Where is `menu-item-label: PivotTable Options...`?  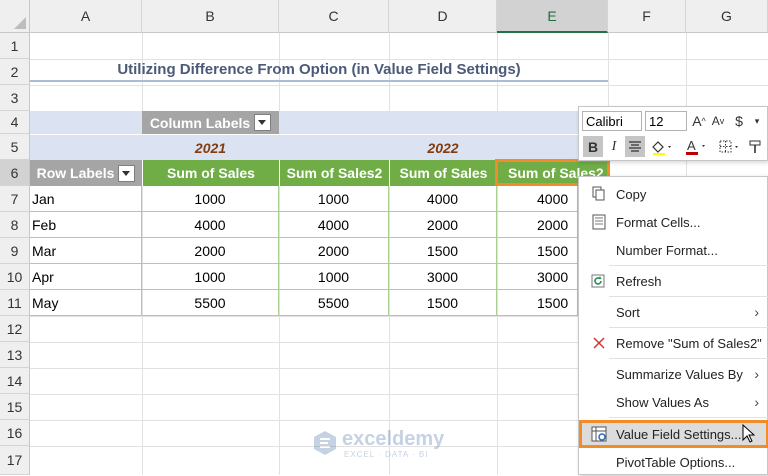
menu-item-label: PivotTable Options... is located at coordinates (676, 462).